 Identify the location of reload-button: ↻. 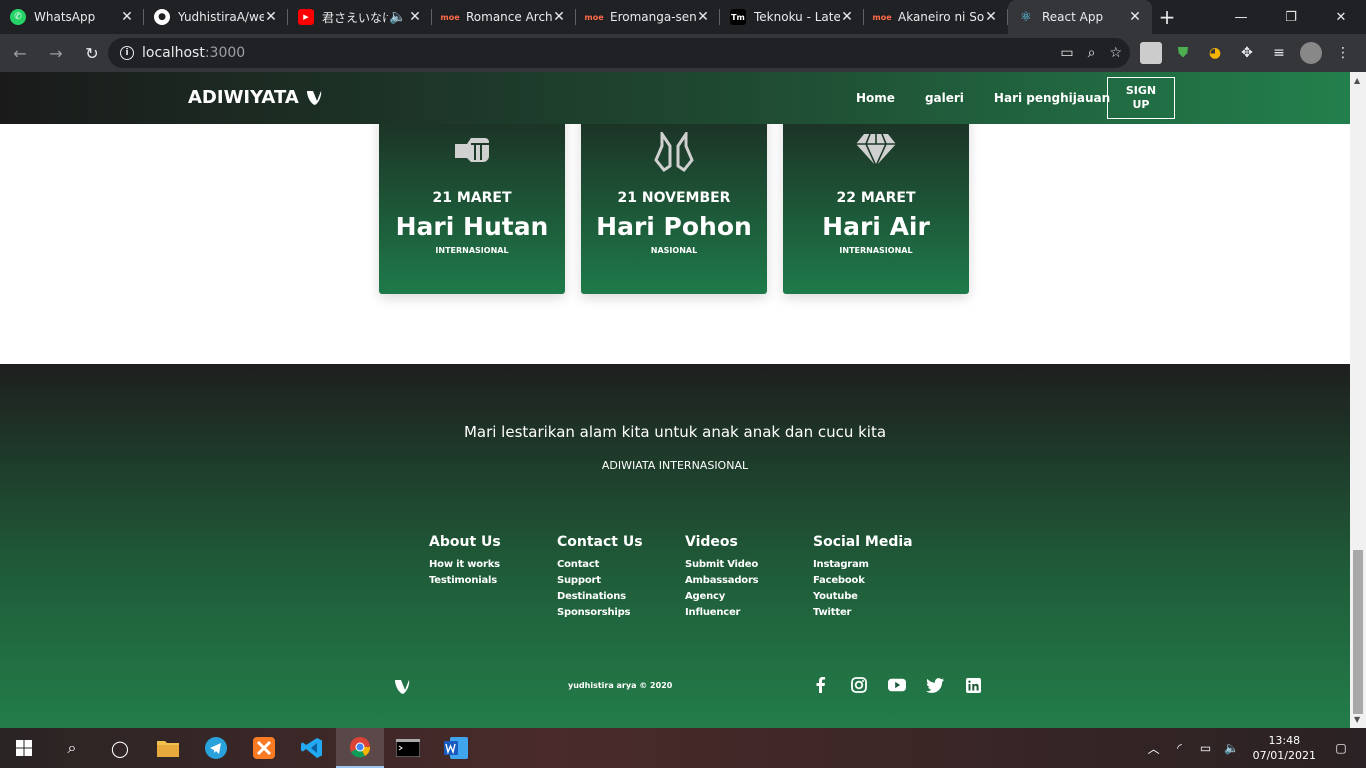
(92, 53).